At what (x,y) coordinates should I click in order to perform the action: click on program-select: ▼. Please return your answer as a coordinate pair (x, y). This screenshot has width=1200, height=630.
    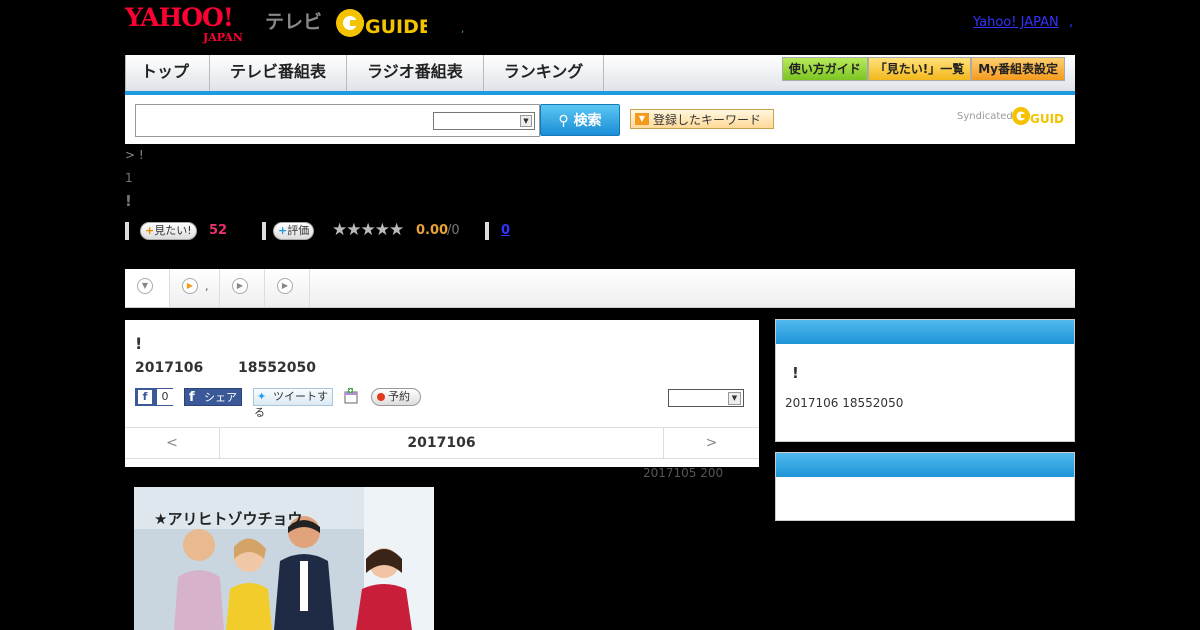
    Looking at the image, I should click on (706, 398).